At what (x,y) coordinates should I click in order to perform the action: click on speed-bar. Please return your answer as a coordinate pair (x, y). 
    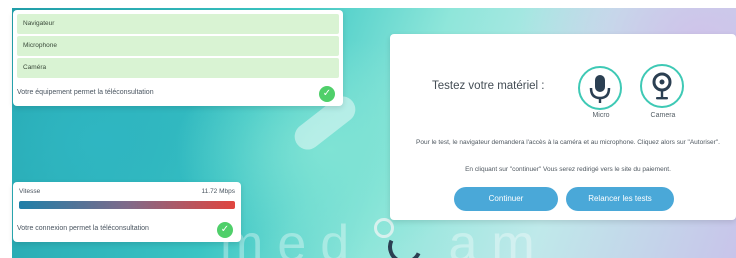
    Looking at the image, I should click on (127, 205).